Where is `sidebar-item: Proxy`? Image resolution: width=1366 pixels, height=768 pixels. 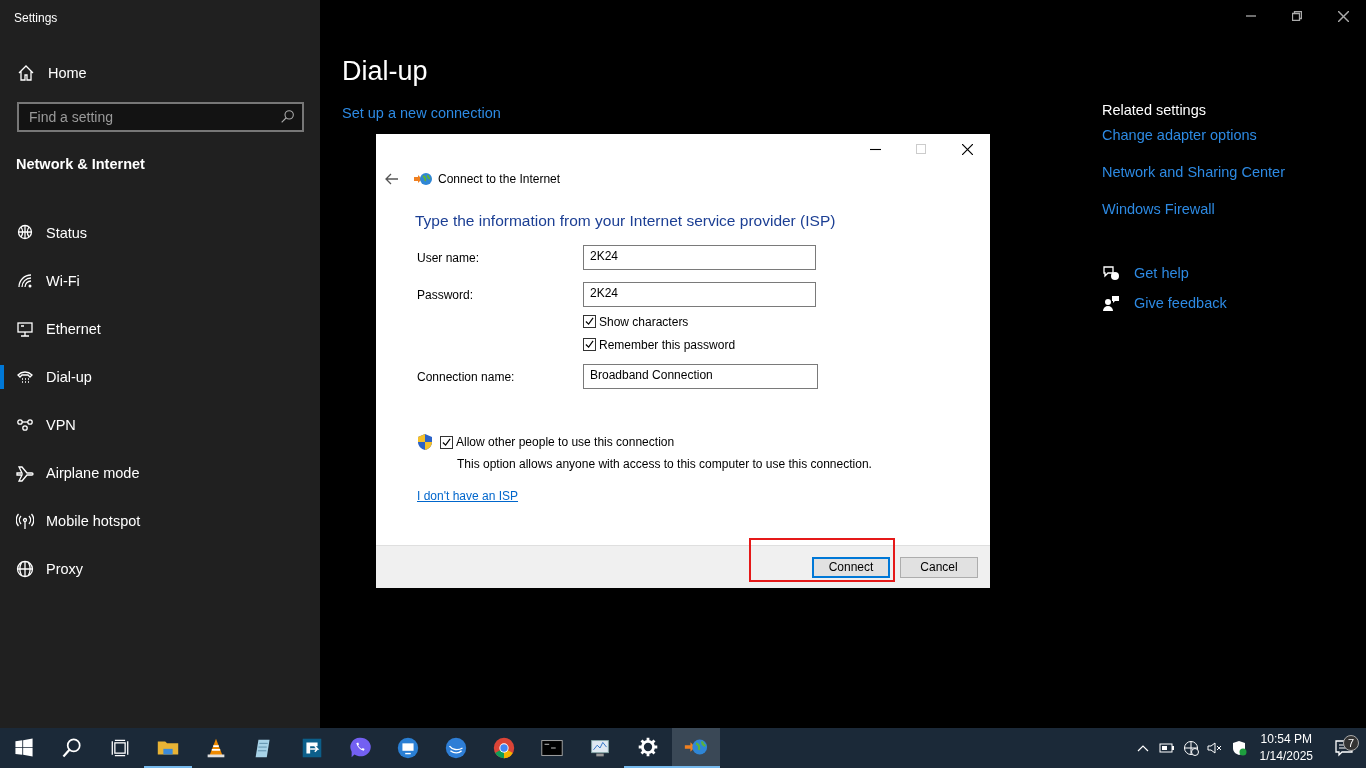
sidebar-item: Proxy is located at coordinates (160, 569).